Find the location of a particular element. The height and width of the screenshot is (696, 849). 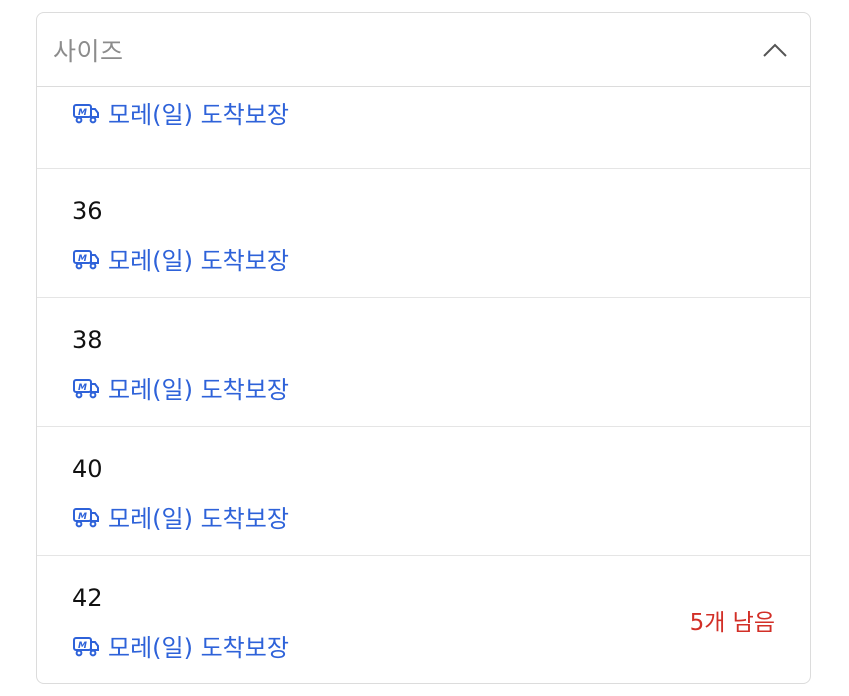

size-option: M 모레(일) 도착보장 is located at coordinates (423, 128).